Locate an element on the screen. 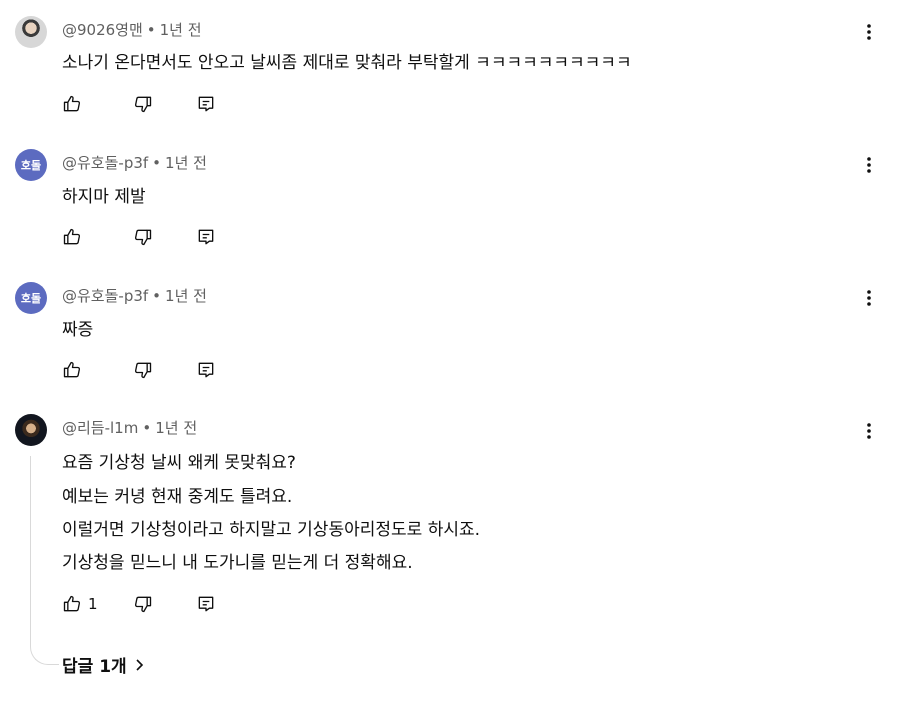  comment-actions: 1 is located at coordinates (160, 604).